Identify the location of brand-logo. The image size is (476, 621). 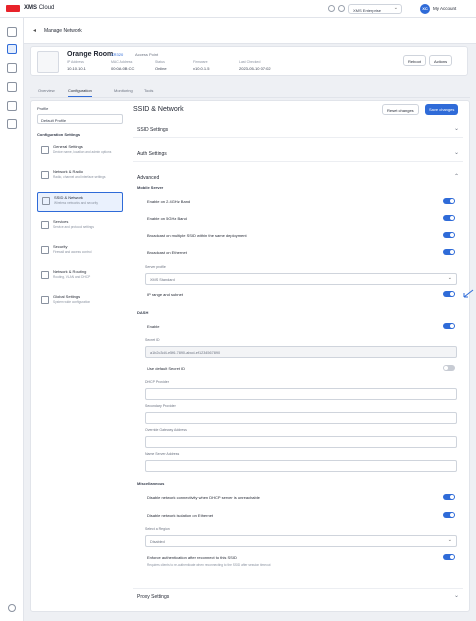
(13, 8).